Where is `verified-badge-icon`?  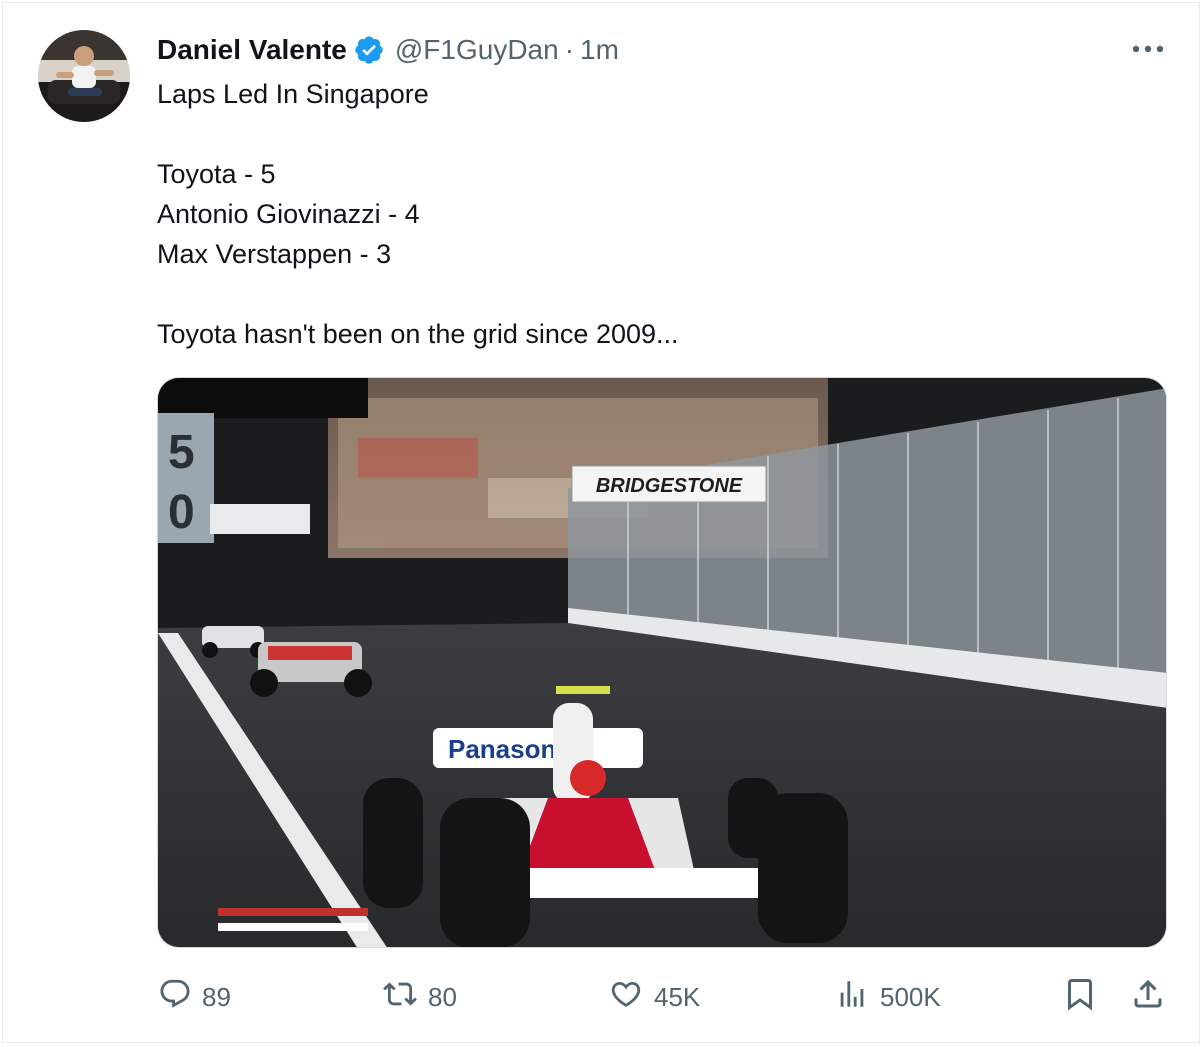 verified-badge-icon is located at coordinates (369, 50).